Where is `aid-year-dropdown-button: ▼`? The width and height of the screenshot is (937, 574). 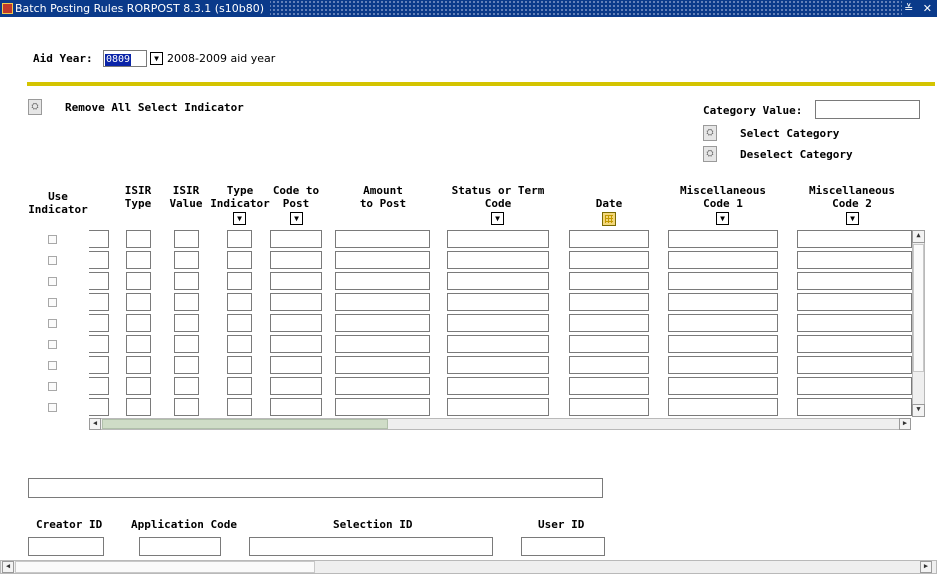 aid-year-dropdown-button: ▼ is located at coordinates (156, 58).